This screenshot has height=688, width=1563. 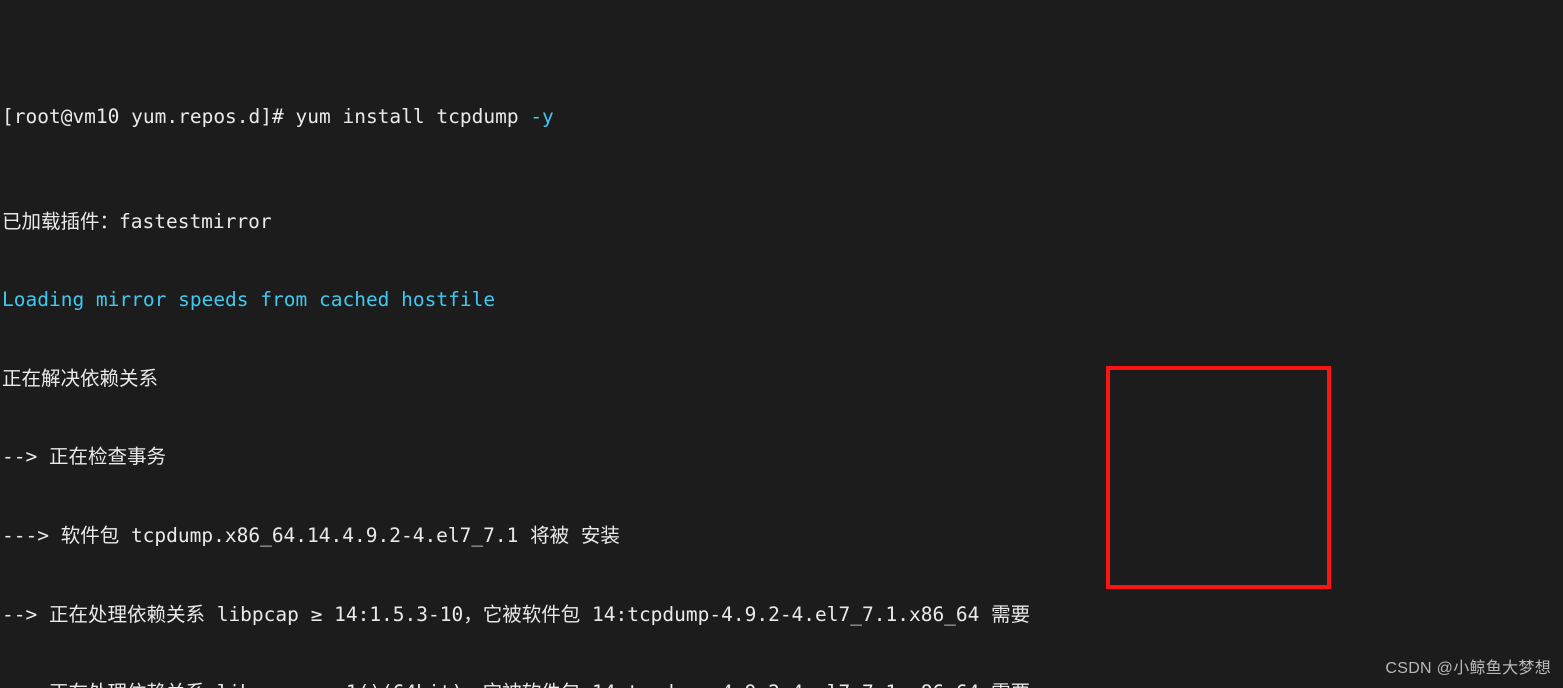 What do you see at coordinates (84, 457) in the screenshot?
I see `output-line-checking-trans-1: --> 正在检查事务` at bounding box center [84, 457].